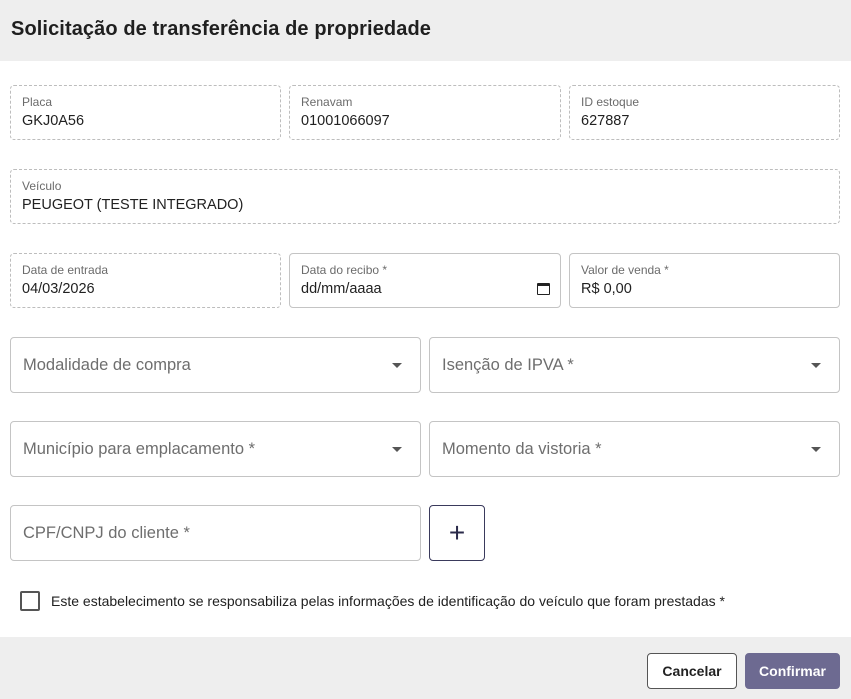 This screenshot has height=699, width=851. What do you see at coordinates (53, 121) in the screenshot?
I see `placa-value: GKJ0A56` at bounding box center [53, 121].